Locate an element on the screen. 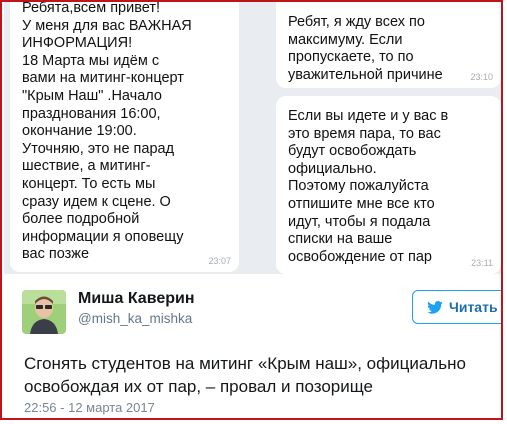 This screenshot has height=424, width=507. message-line: вас позже is located at coordinates (56, 254).